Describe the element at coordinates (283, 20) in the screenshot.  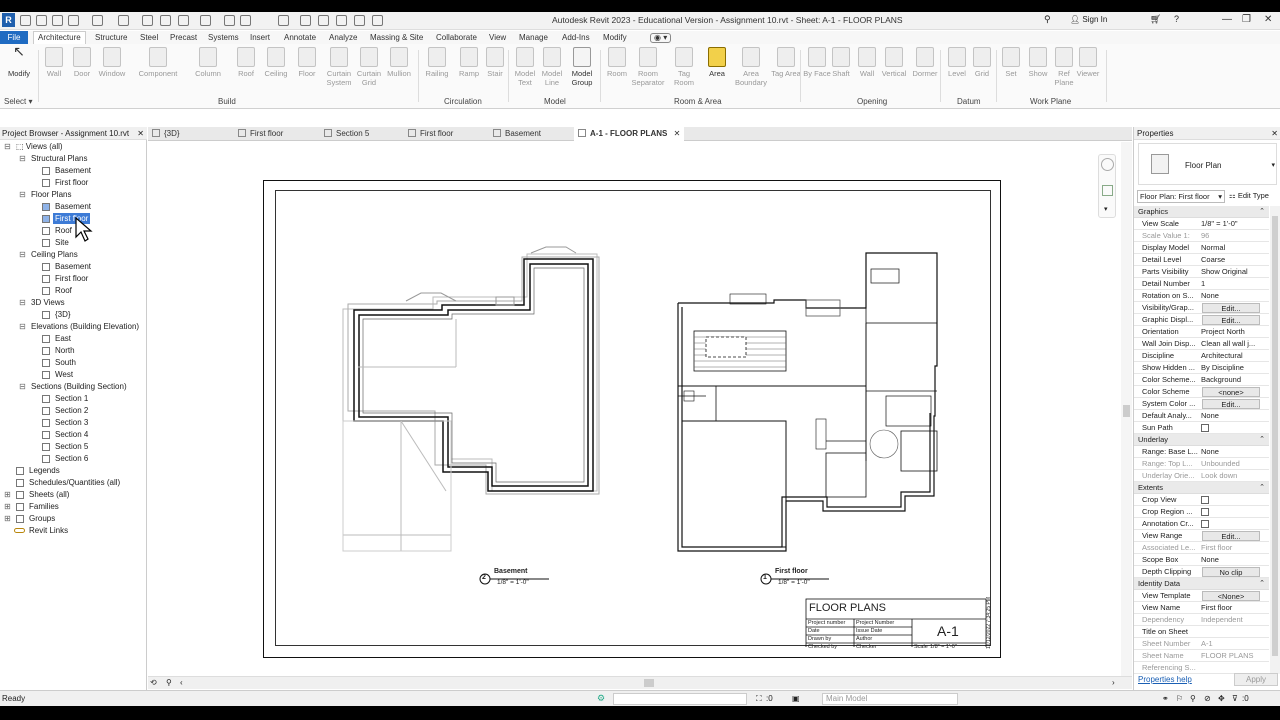
I see `3d-view-icon` at that location.